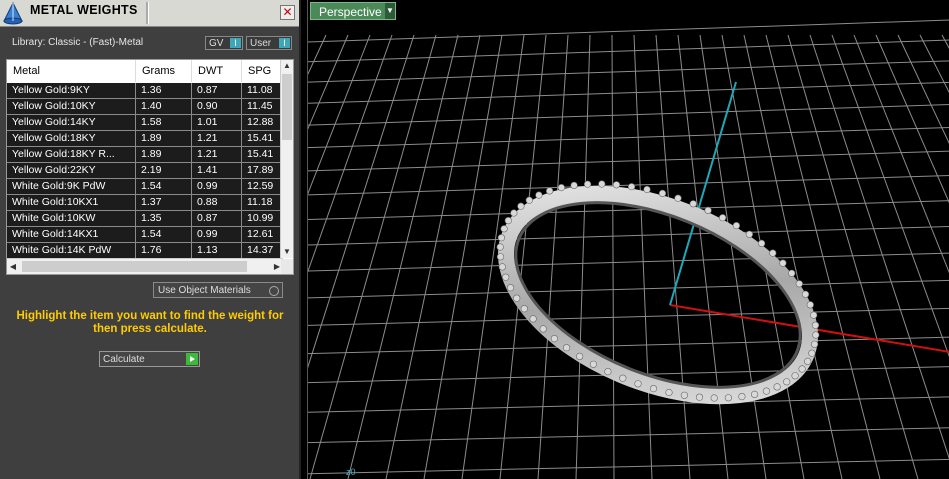 This screenshot has height=479, width=949. I want to click on metal-cell: Yellow Gold:18KY, so click(71, 138).